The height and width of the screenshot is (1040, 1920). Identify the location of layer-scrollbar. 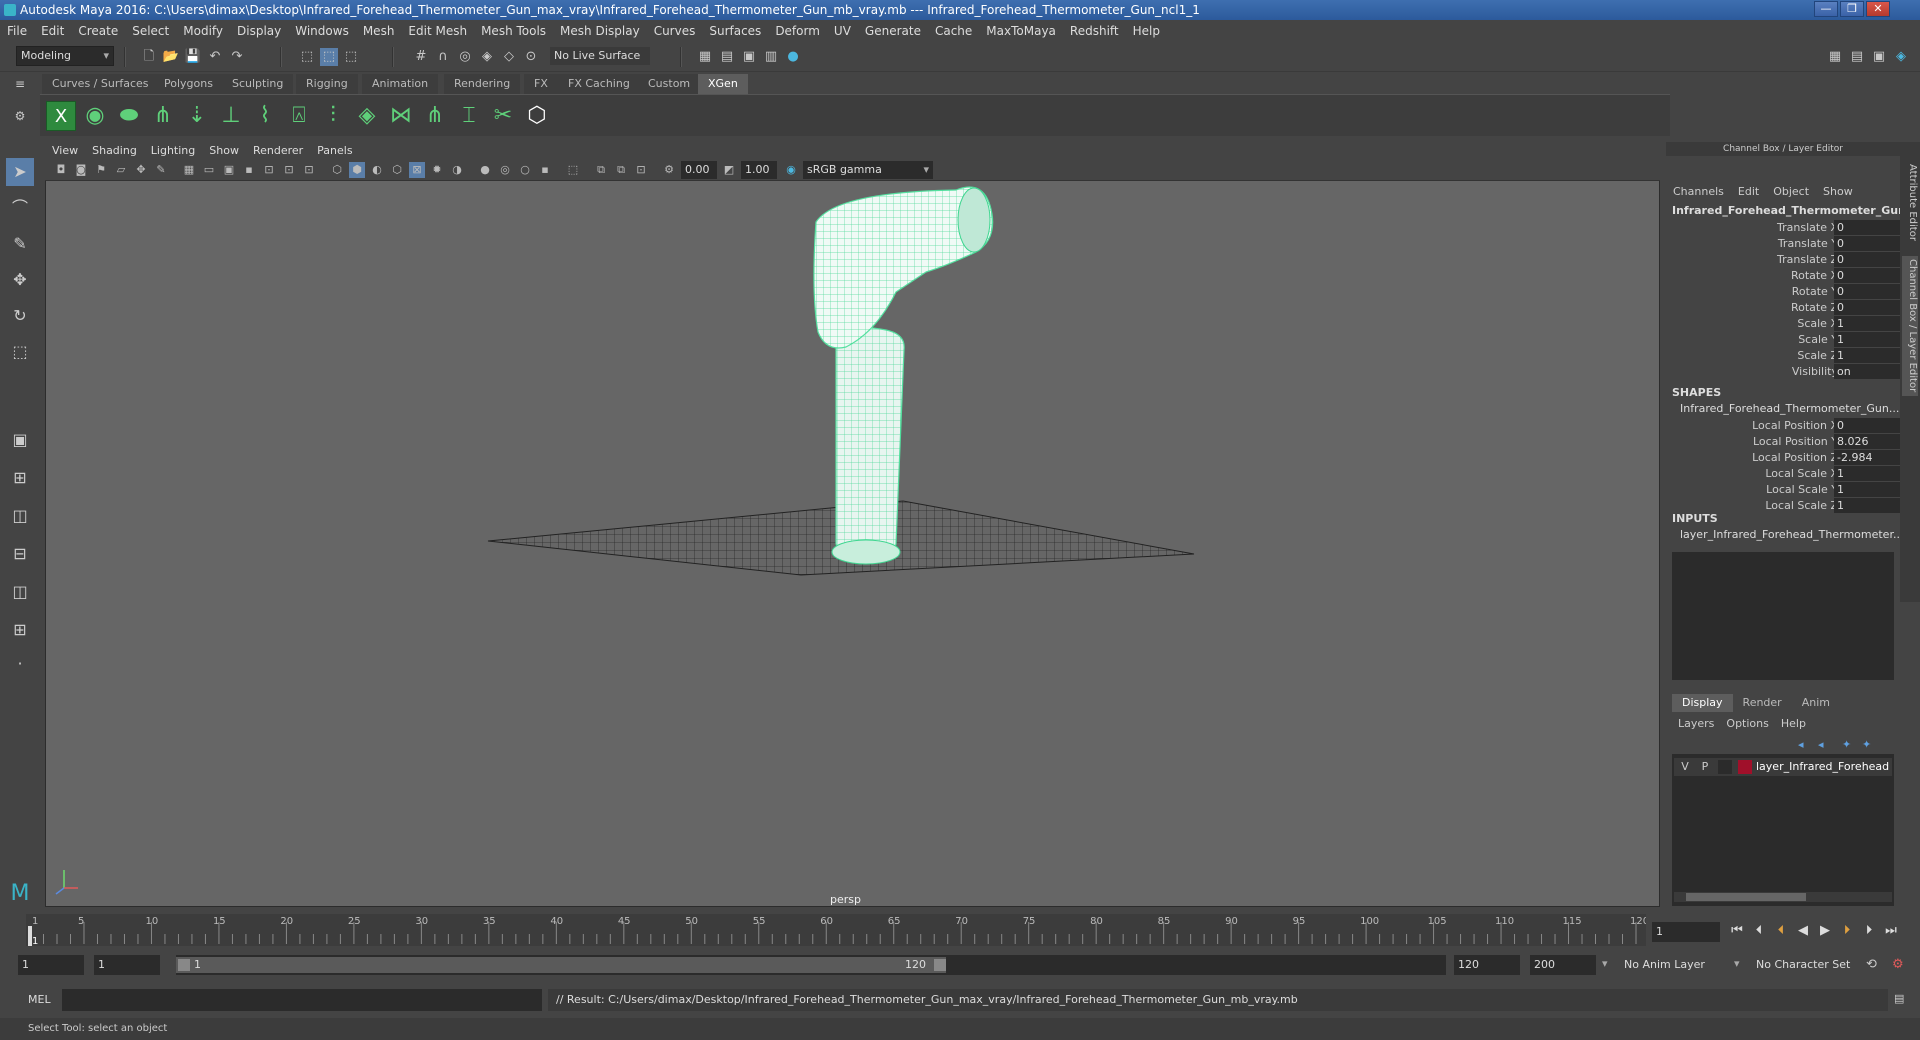
(1783, 897).